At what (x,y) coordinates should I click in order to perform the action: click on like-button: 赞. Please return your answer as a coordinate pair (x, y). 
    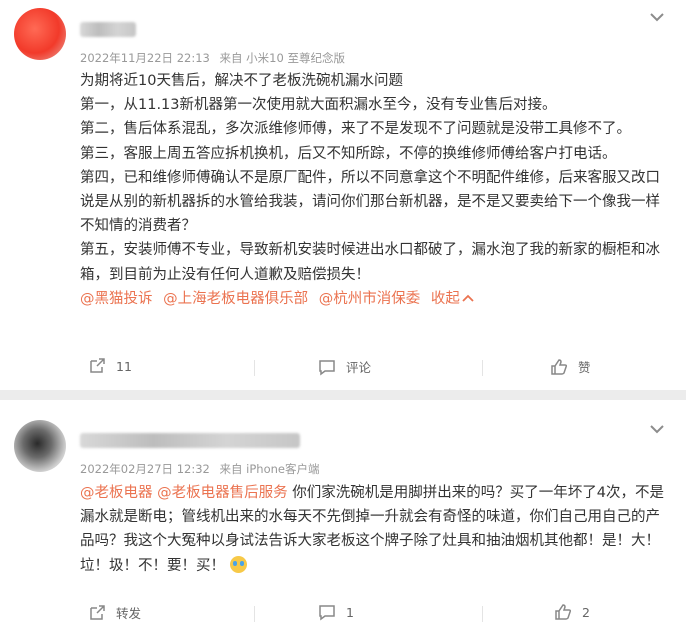
    Looking at the image, I should click on (570, 366).